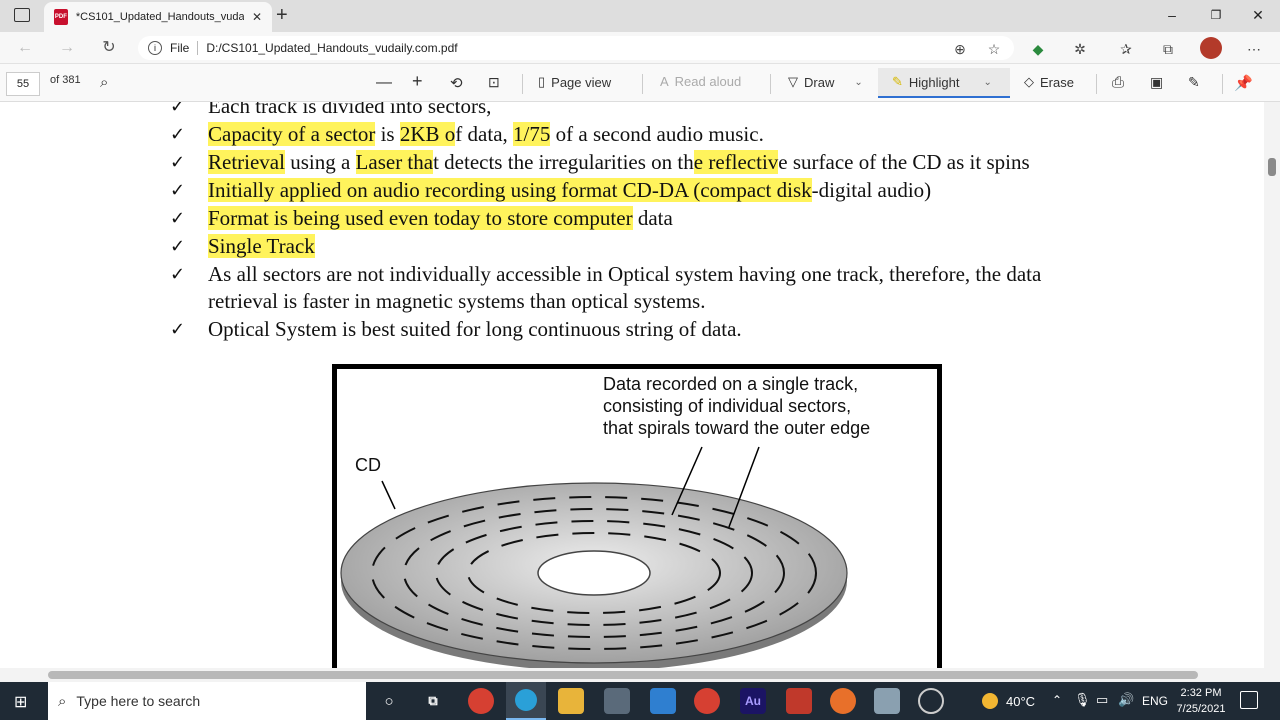 Image resolution: width=1280 pixels, height=720 pixels. Describe the element at coordinates (67, 48) in the screenshot. I see `forward-arrow-icon: →` at that location.